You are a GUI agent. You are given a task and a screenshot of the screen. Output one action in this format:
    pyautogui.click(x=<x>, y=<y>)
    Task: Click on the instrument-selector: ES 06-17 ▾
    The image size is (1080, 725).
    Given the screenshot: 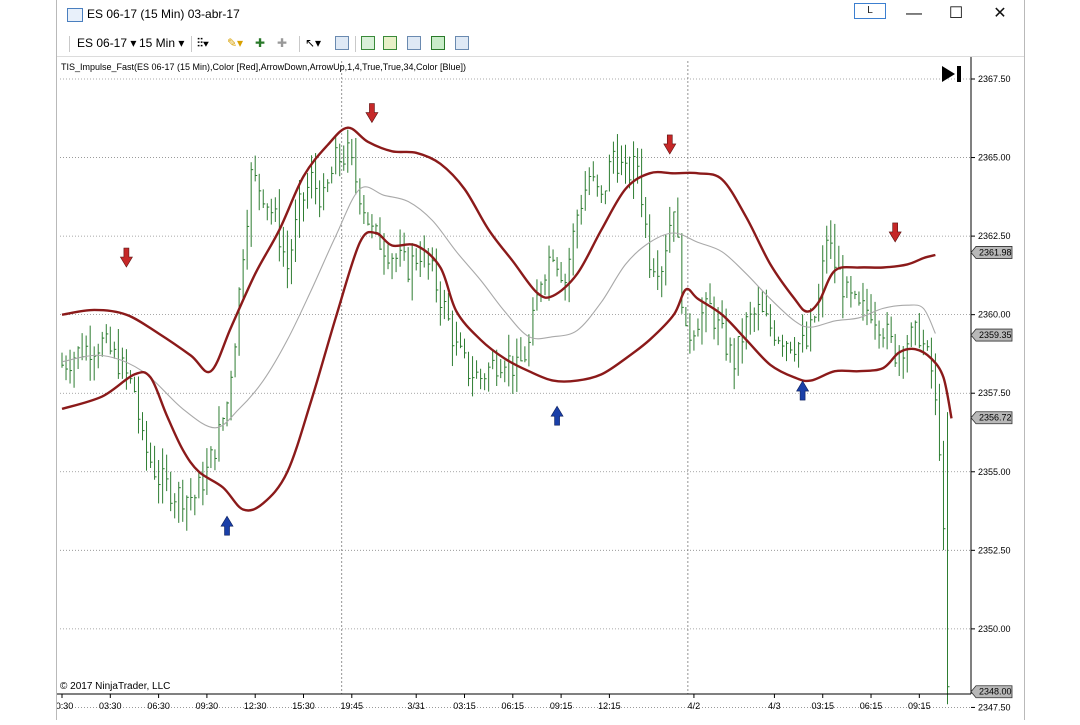 What is the action you would take?
    pyautogui.click(x=106, y=43)
    